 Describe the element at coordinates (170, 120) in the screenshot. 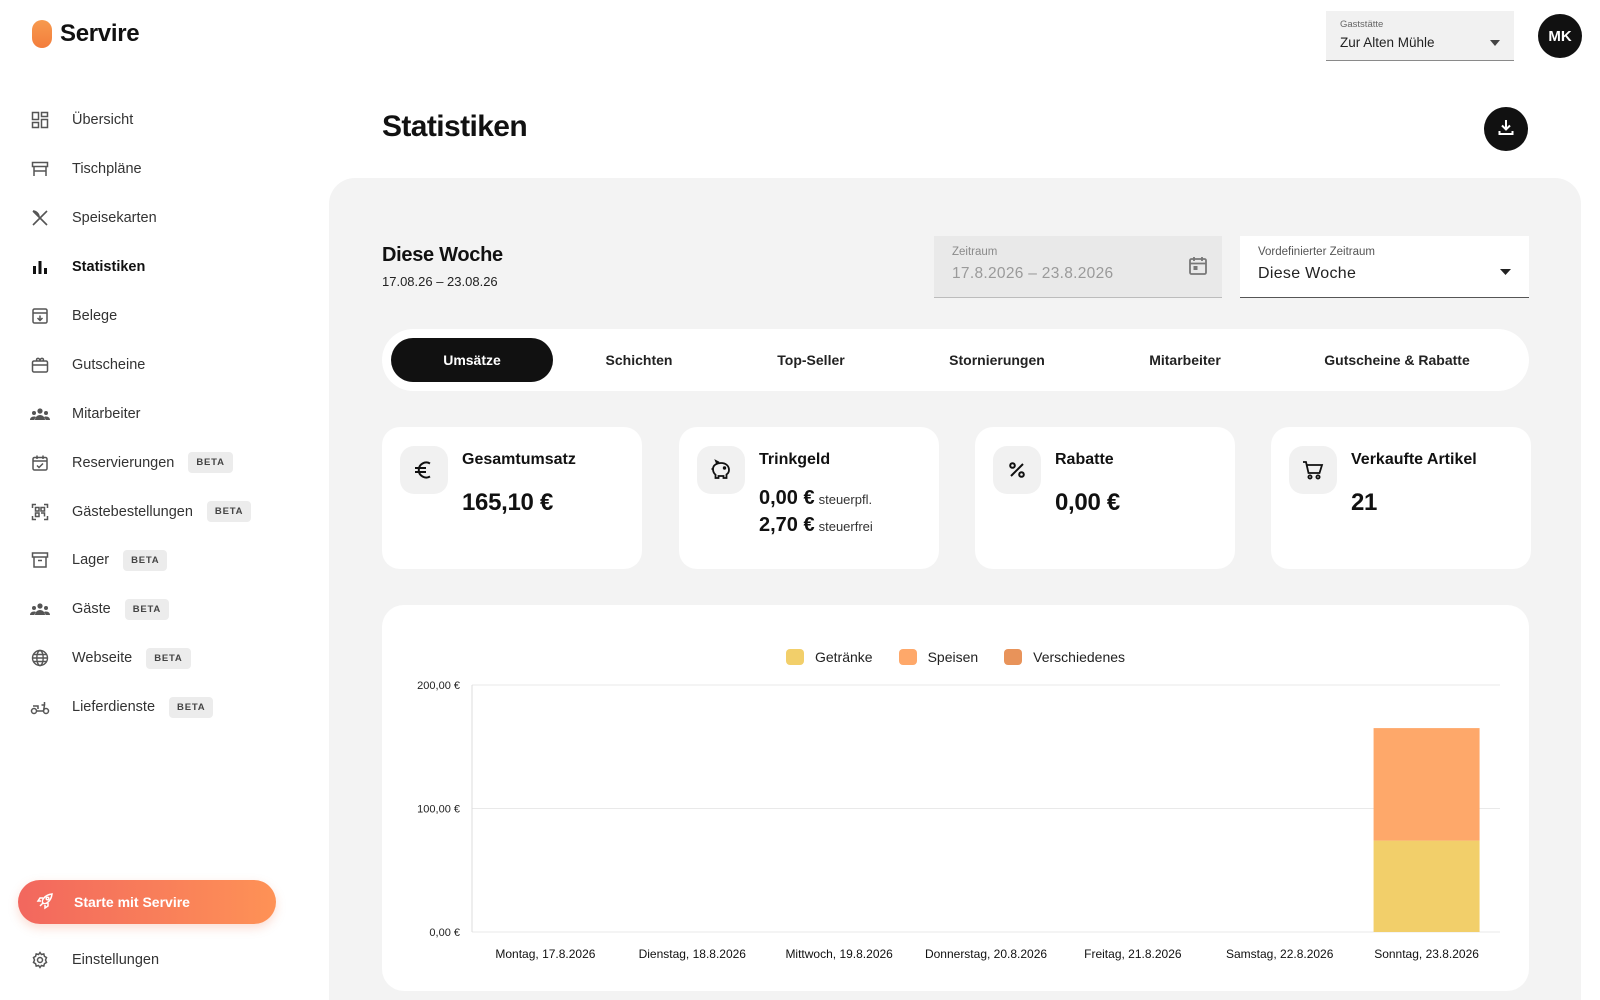

I see `sidebar-item-uebersicht: Übersicht` at that location.